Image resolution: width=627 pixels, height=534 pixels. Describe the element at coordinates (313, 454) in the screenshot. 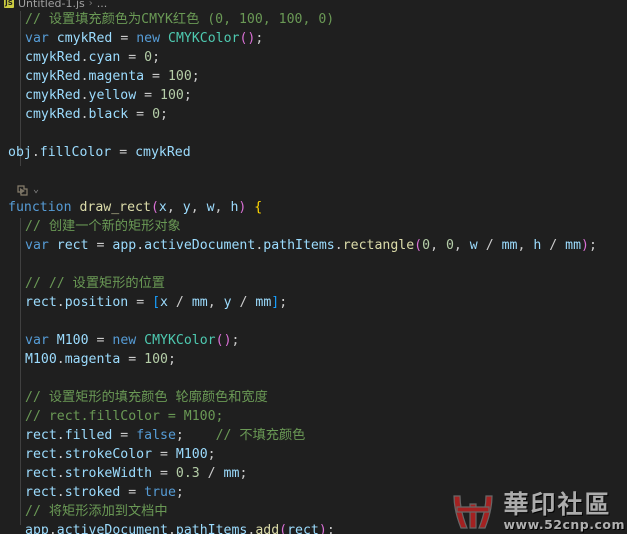

I see `code-line: rect.strokeColor = M100;` at that location.